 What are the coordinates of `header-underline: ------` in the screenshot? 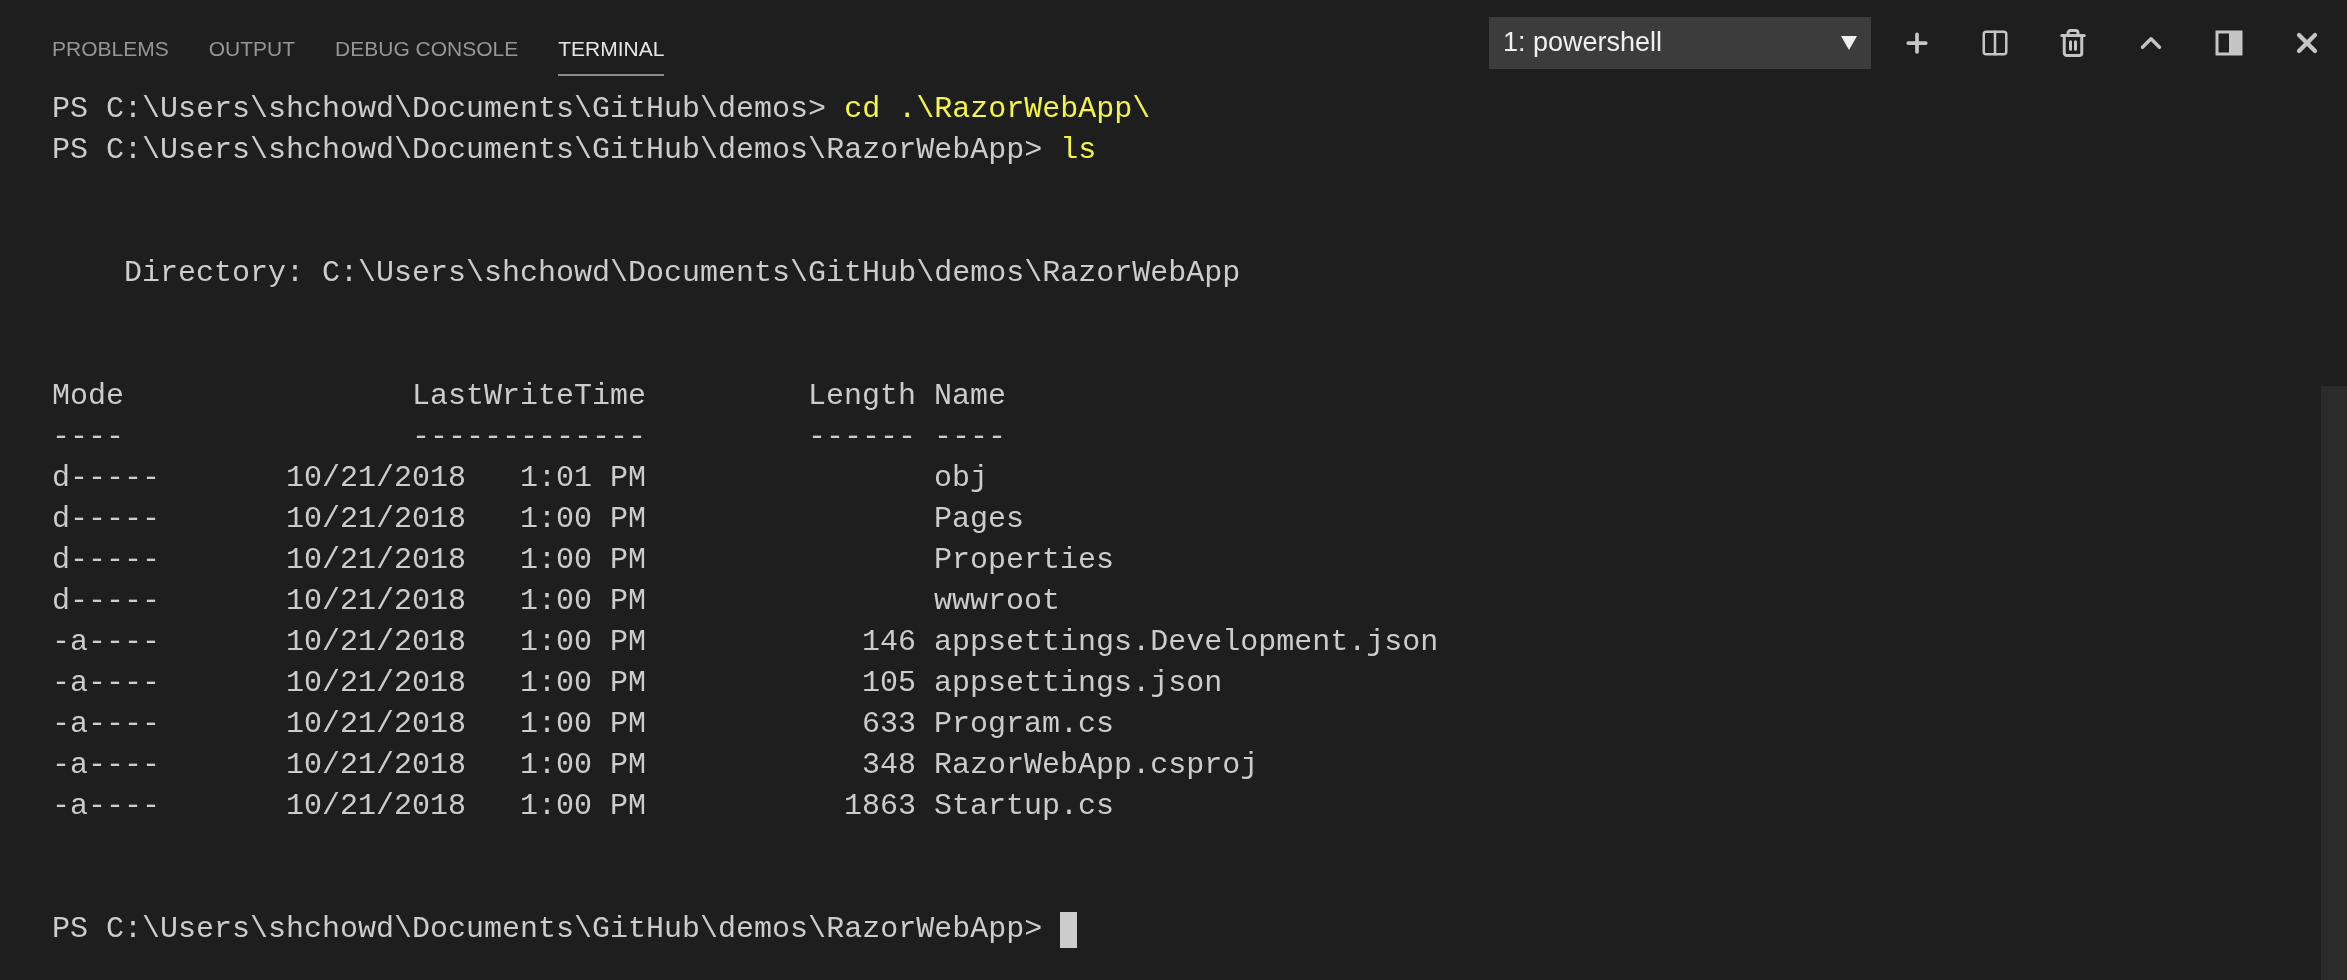 It's located at (862, 437).